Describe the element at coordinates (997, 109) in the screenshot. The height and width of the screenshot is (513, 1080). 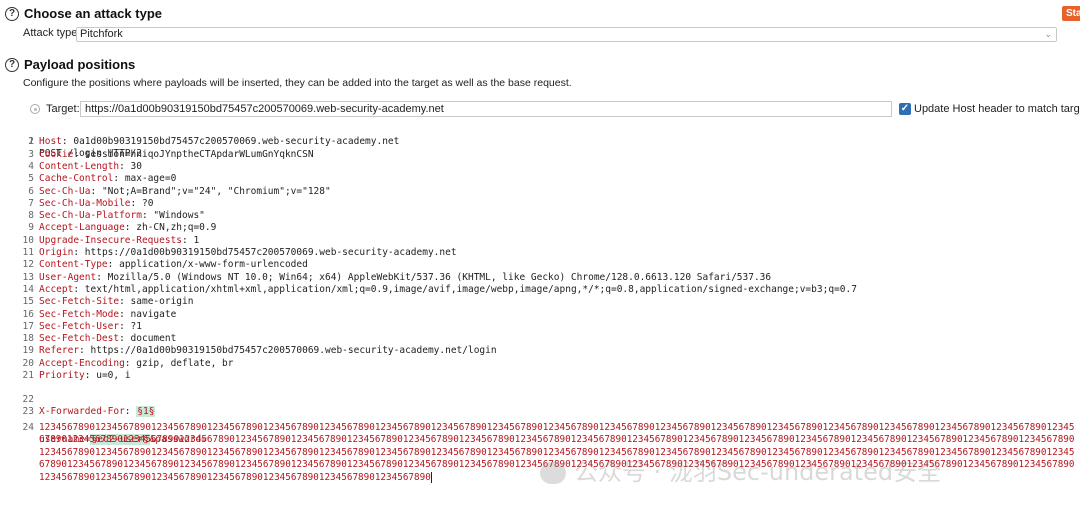
I see `update-host-label: Update Host header to match target` at that location.